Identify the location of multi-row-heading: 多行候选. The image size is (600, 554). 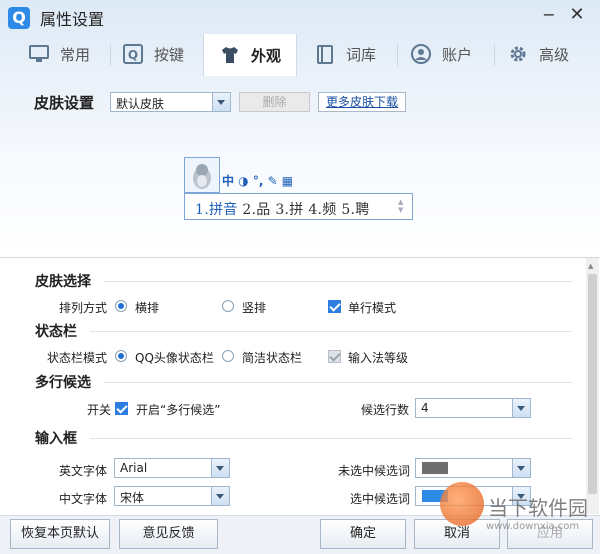
(63, 383).